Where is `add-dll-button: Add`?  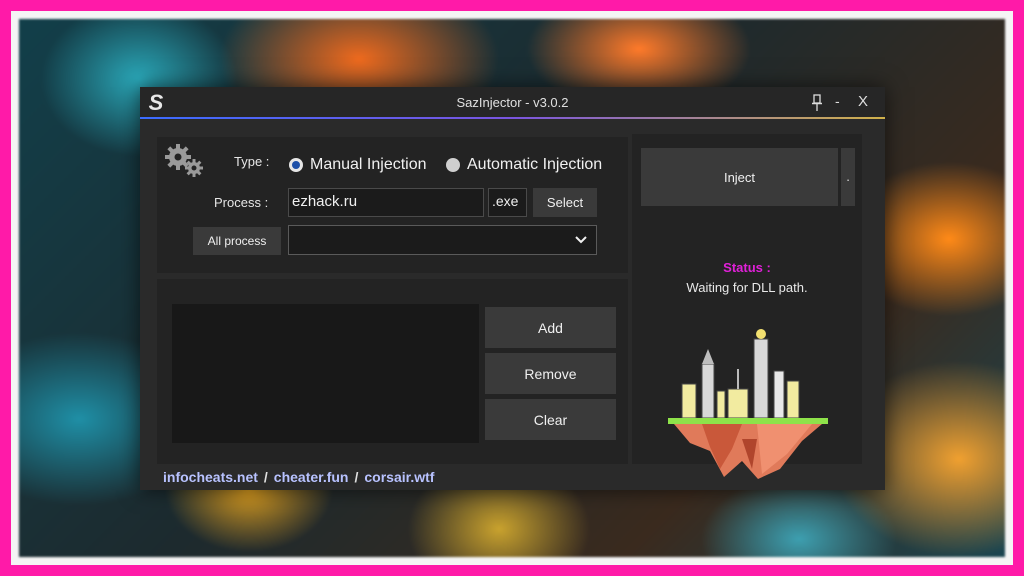 add-dll-button: Add is located at coordinates (550, 327).